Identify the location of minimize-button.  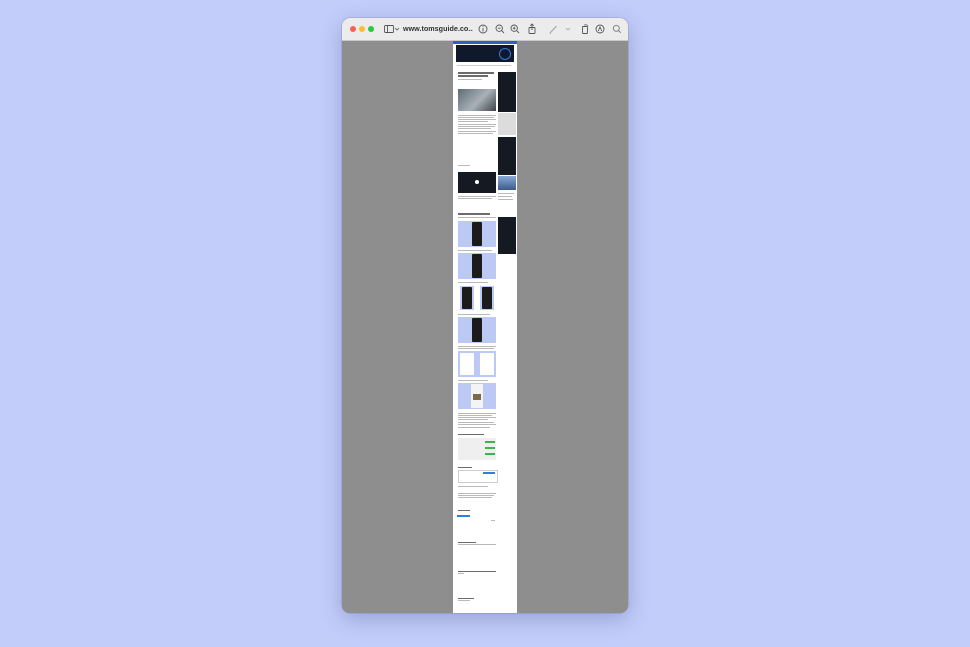
(362, 29).